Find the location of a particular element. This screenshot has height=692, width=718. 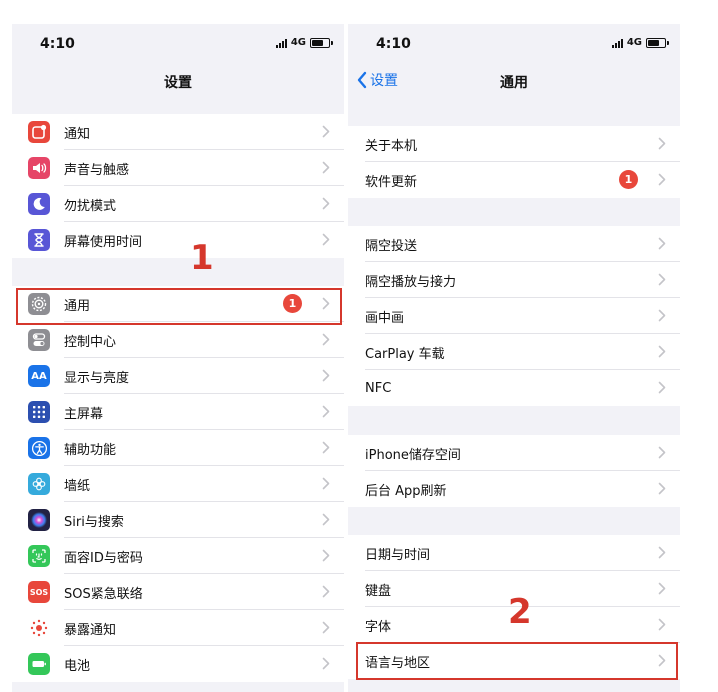

settings-row-墙纸: 墙纸 is located at coordinates (178, 484).